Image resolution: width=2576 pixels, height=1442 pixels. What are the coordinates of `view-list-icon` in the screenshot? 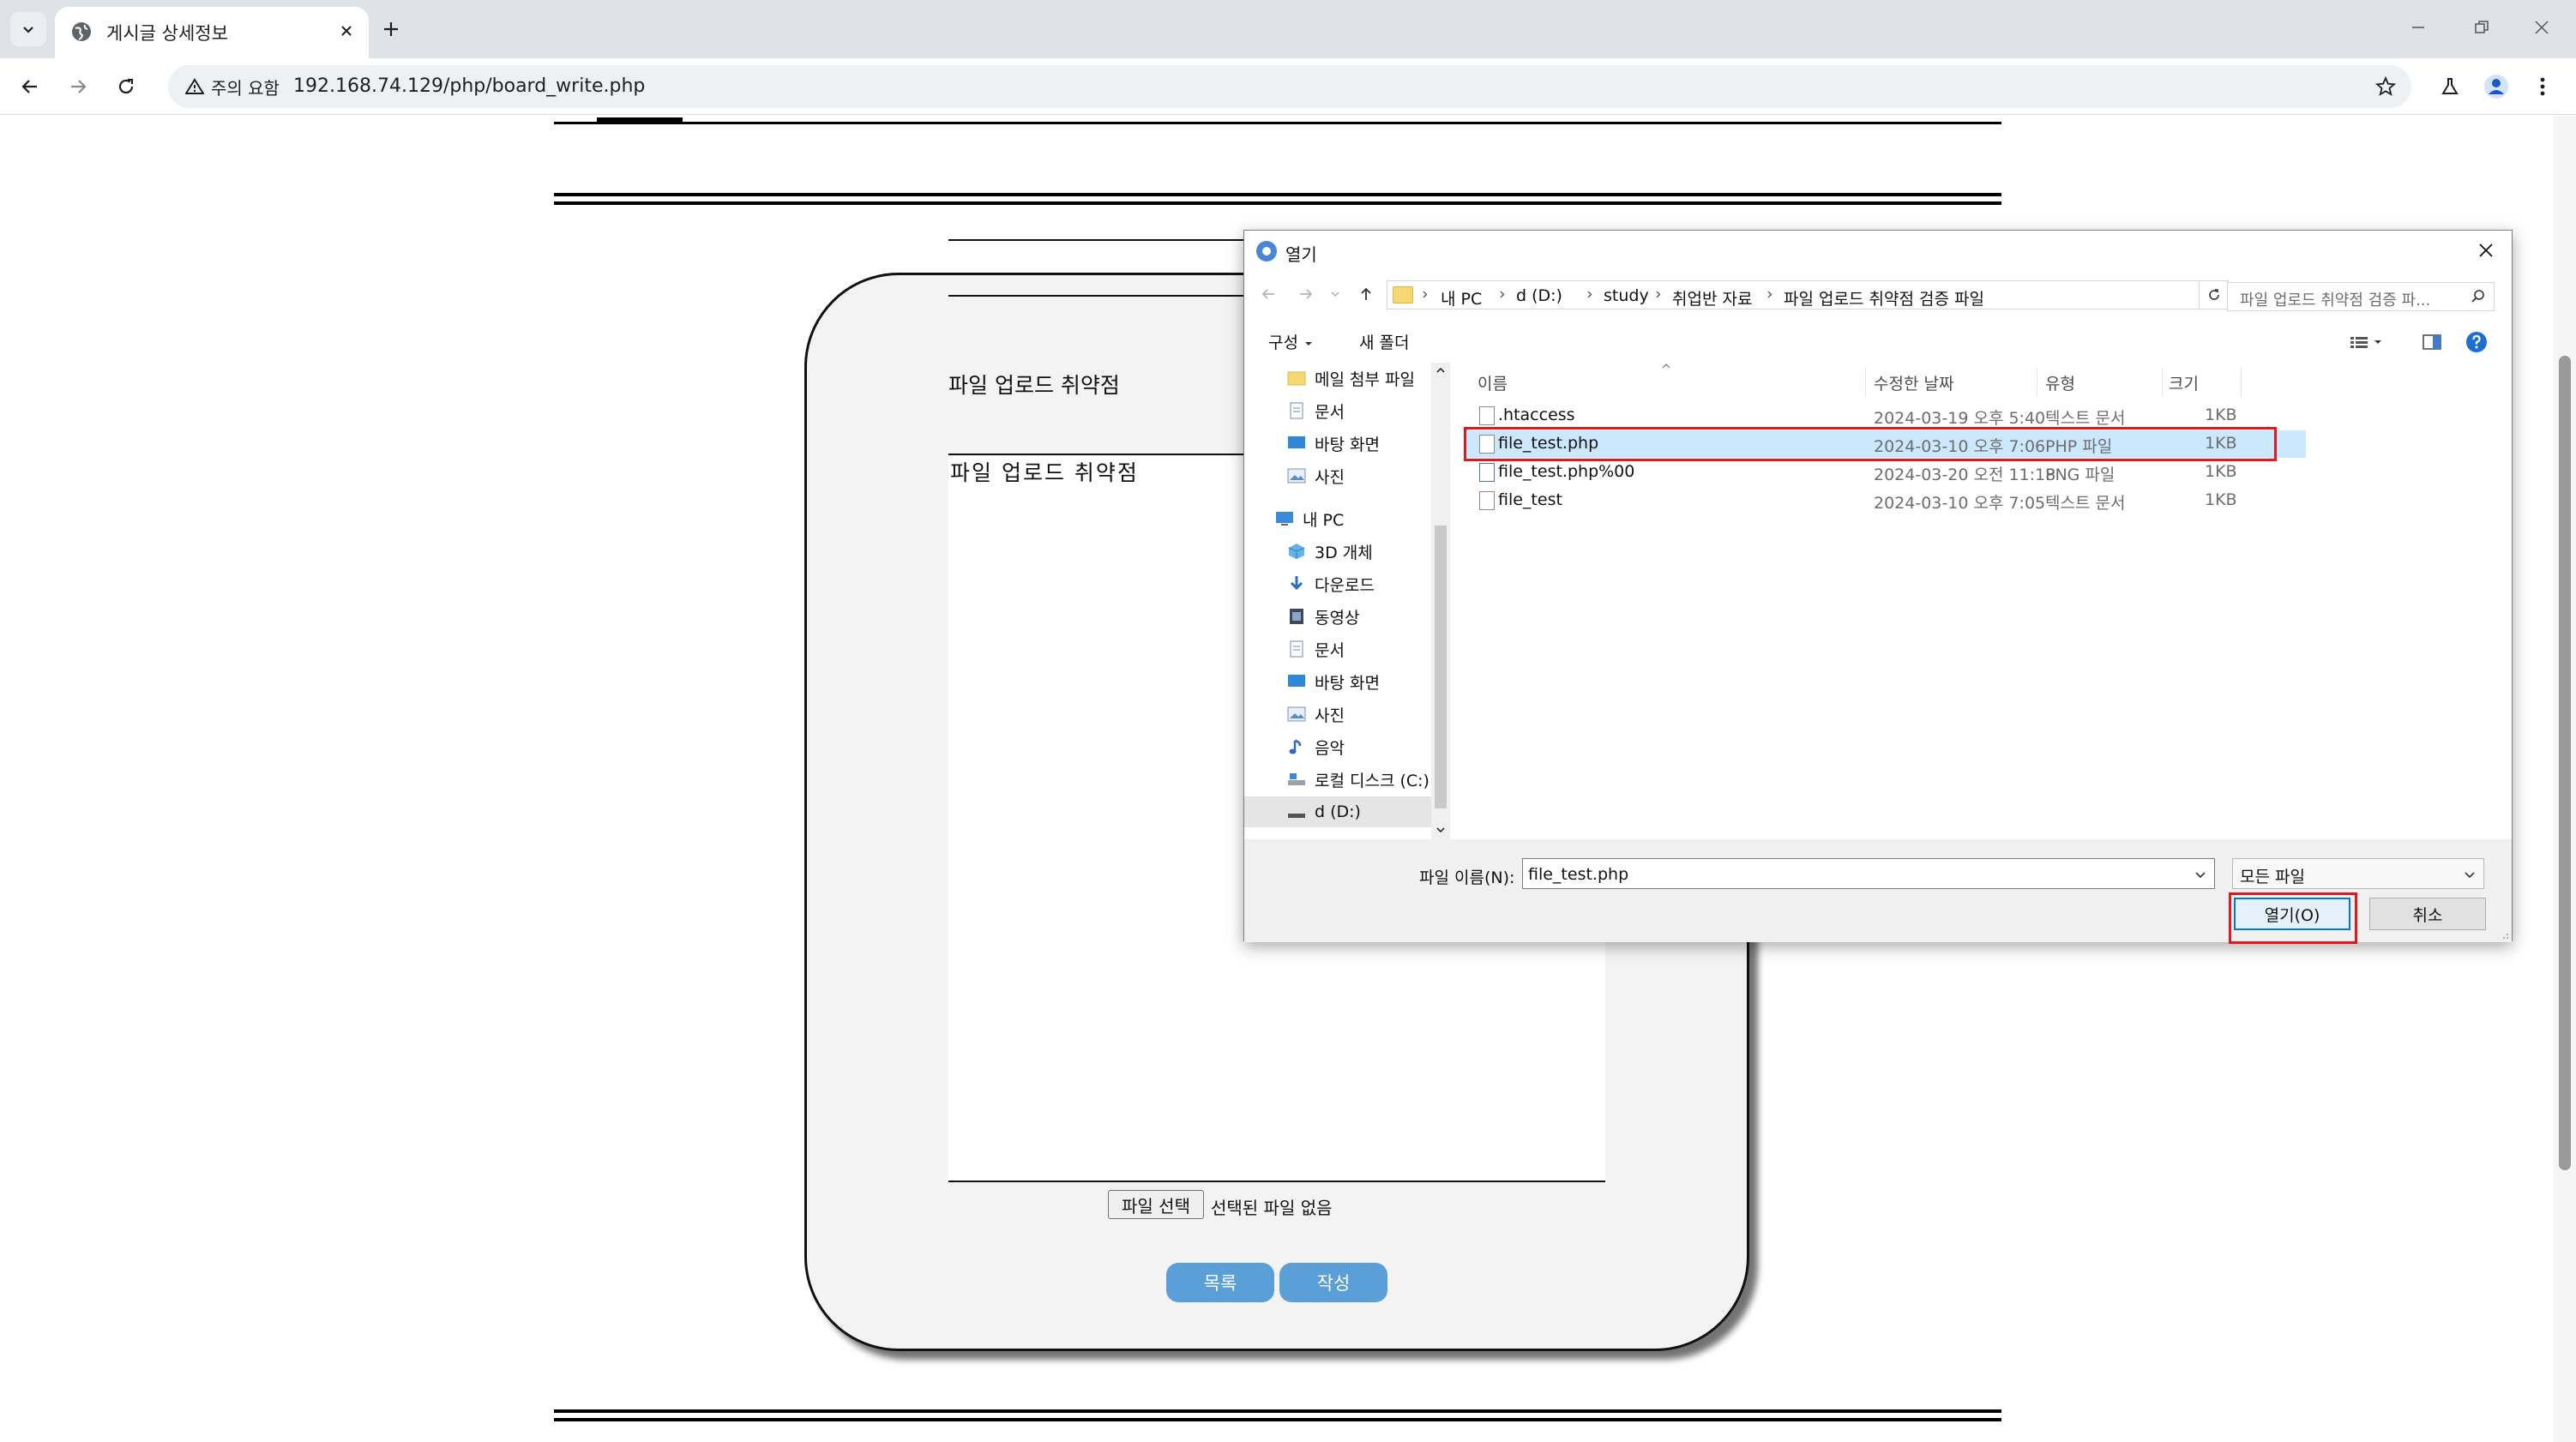 It's located at (2365, 342).